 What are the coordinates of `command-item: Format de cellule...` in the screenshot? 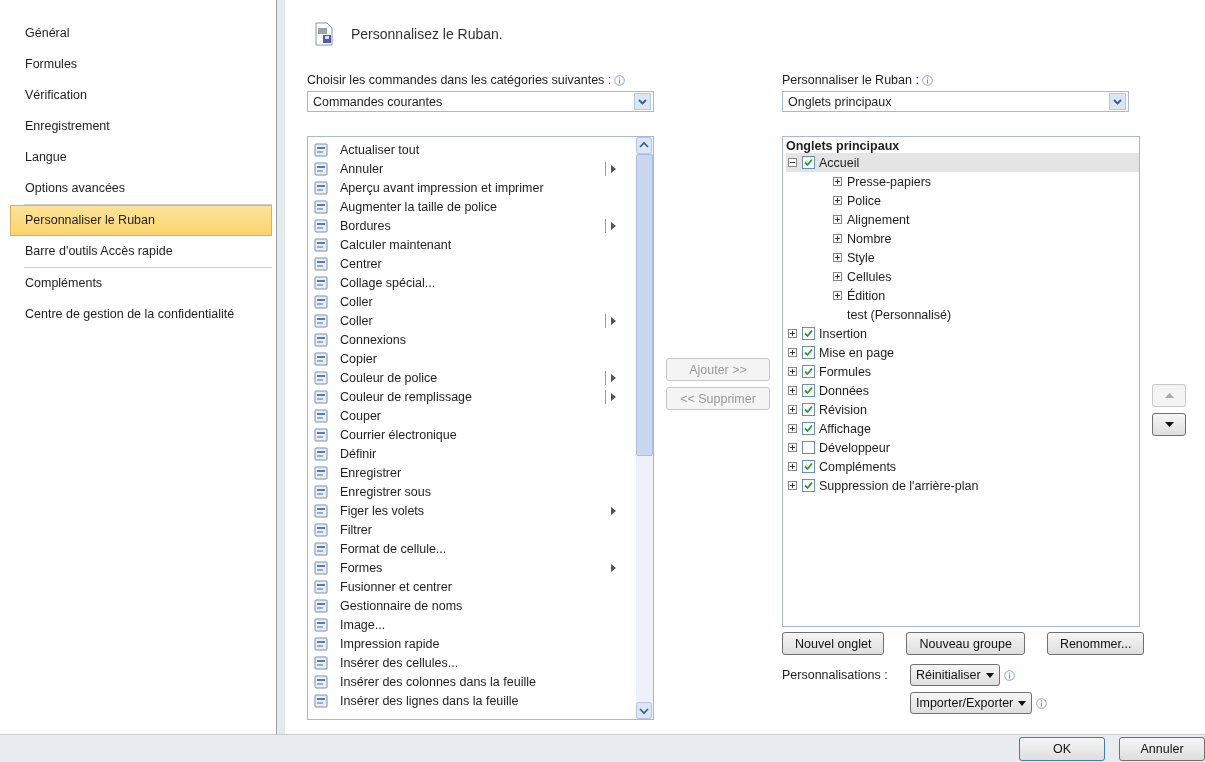 It's located at (475, 548).